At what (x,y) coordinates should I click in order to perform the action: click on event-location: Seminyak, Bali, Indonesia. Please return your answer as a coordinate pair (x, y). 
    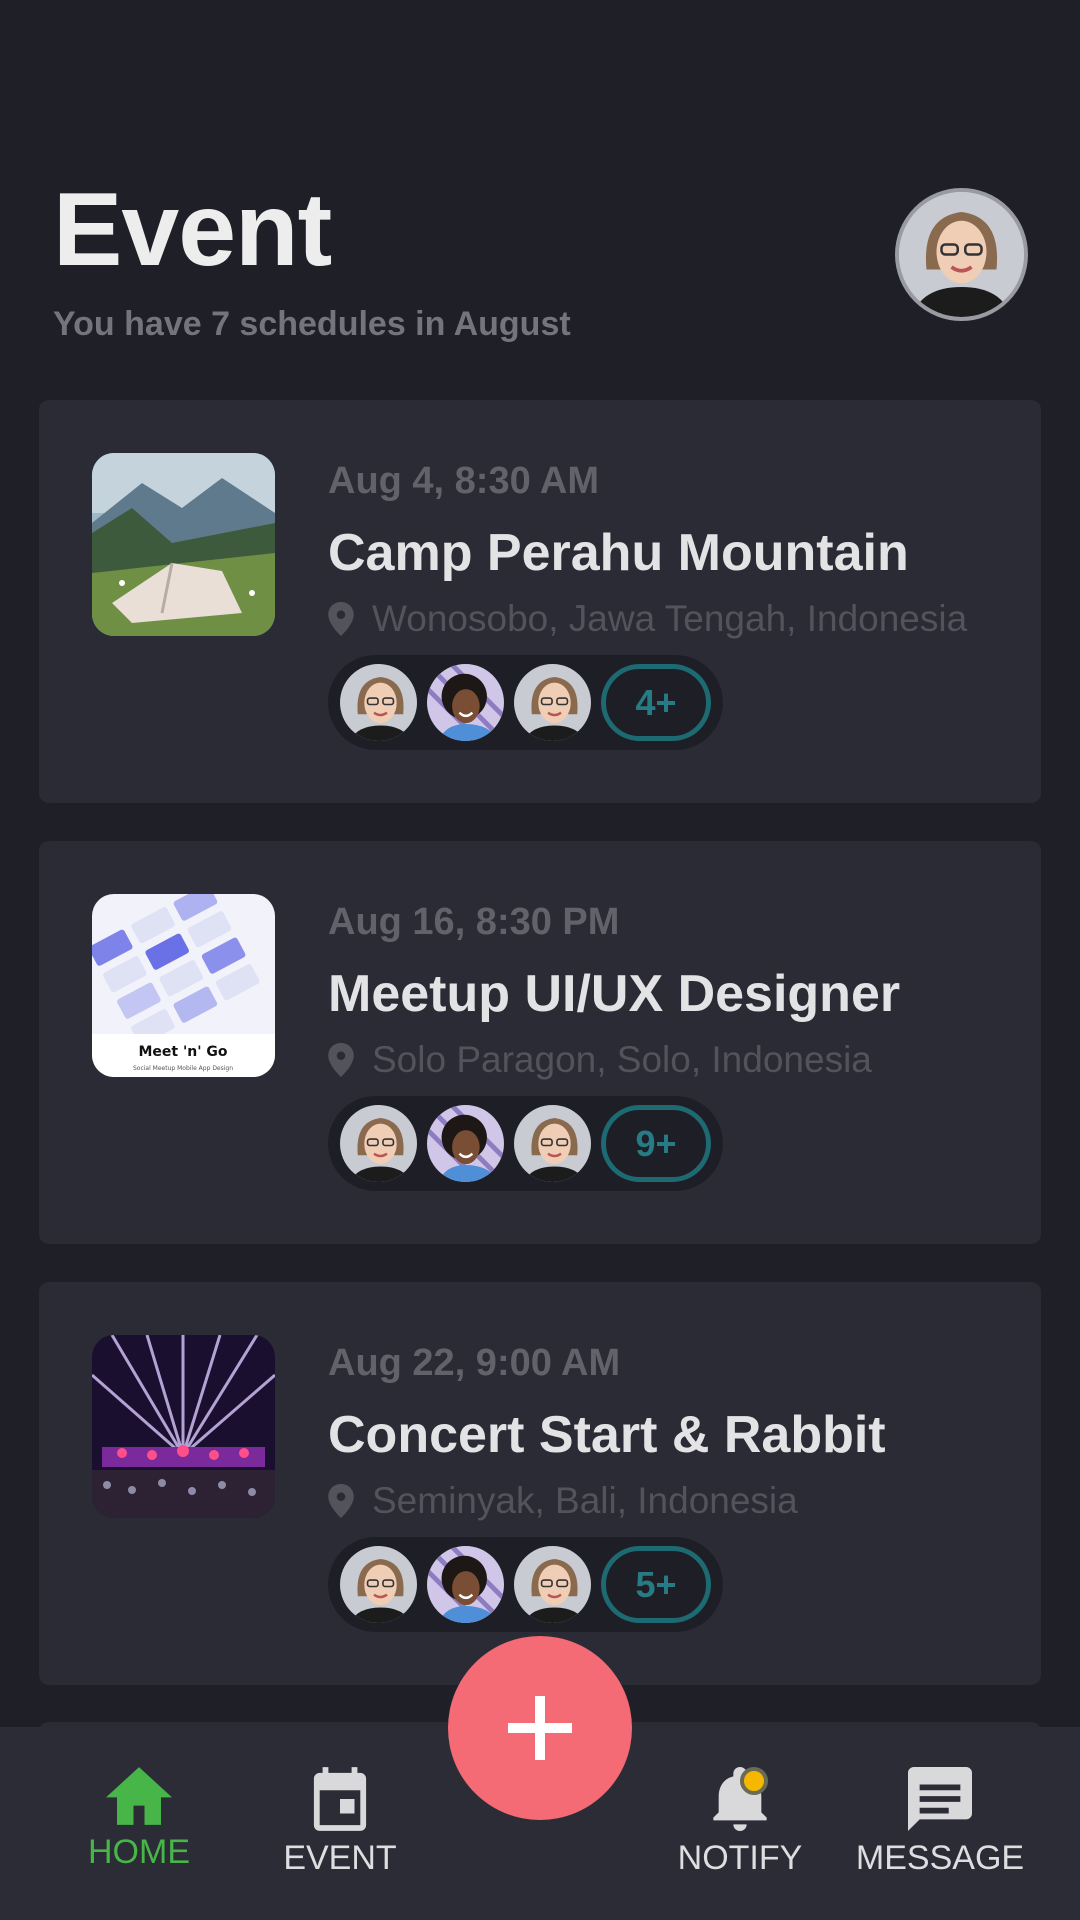
    Looking at the image, I should click on (563, 1501).